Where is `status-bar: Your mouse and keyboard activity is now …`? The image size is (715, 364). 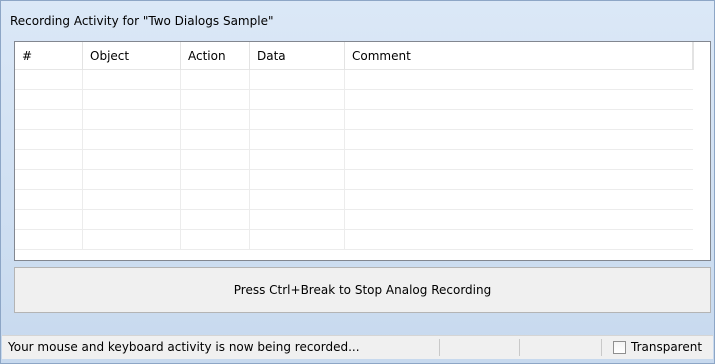 status-bar: Your mouse and keyboard activity is now … is located at coordinates (357, 347).